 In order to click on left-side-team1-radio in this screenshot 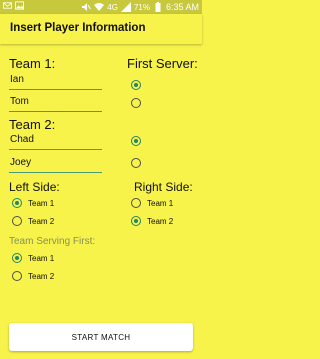, I will do `click(17, 203)`.